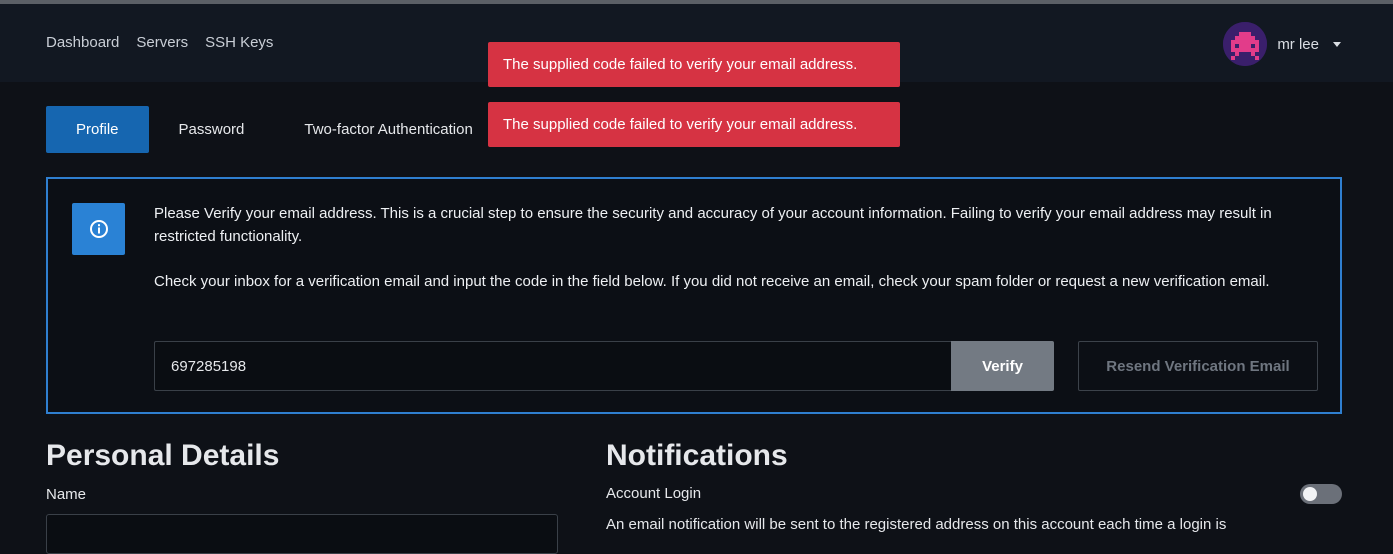  I want to click on user-name: mr lee, so click(1298, 44).